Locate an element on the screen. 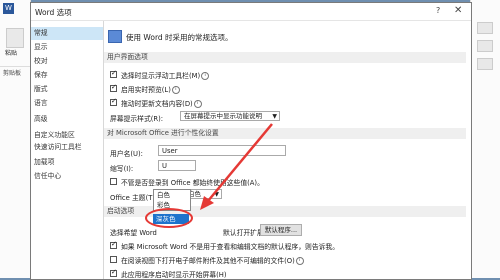 This screenshot has height=280, width=500. annotation-arrow is located at coordinates (236, 166).